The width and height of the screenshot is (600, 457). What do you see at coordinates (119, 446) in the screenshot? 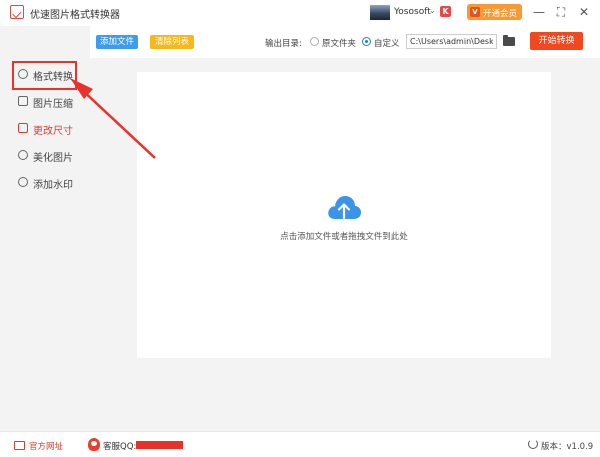
I see `support-qq-label: 客服QQ:` at bounding box center [119, 446].